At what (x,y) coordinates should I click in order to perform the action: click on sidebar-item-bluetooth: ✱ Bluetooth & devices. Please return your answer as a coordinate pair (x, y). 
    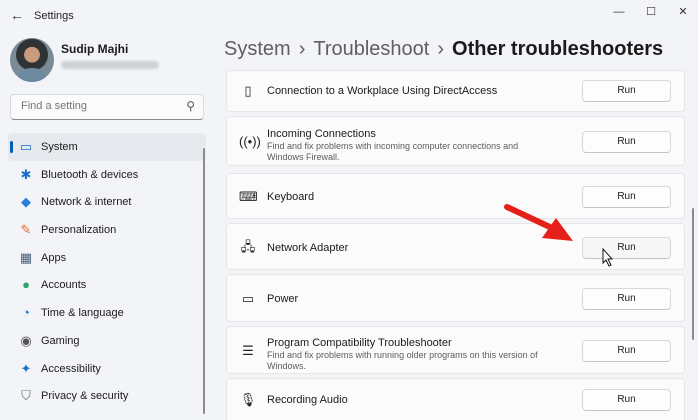
    Looking at the image, I should click on (107, 175).